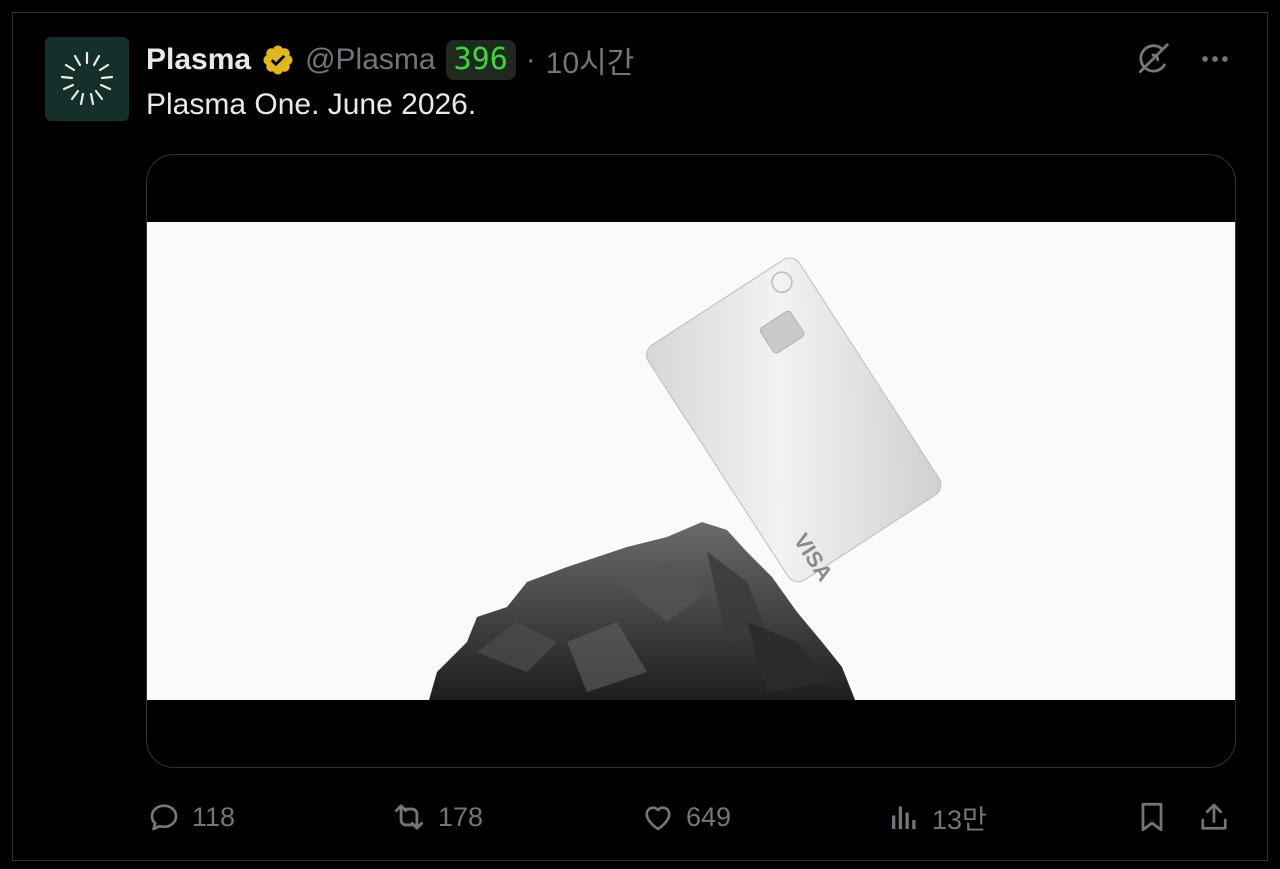 The width and height of the screenshot is (1280, 869). I want to click on author-name: Plasma, so click(198, 60).